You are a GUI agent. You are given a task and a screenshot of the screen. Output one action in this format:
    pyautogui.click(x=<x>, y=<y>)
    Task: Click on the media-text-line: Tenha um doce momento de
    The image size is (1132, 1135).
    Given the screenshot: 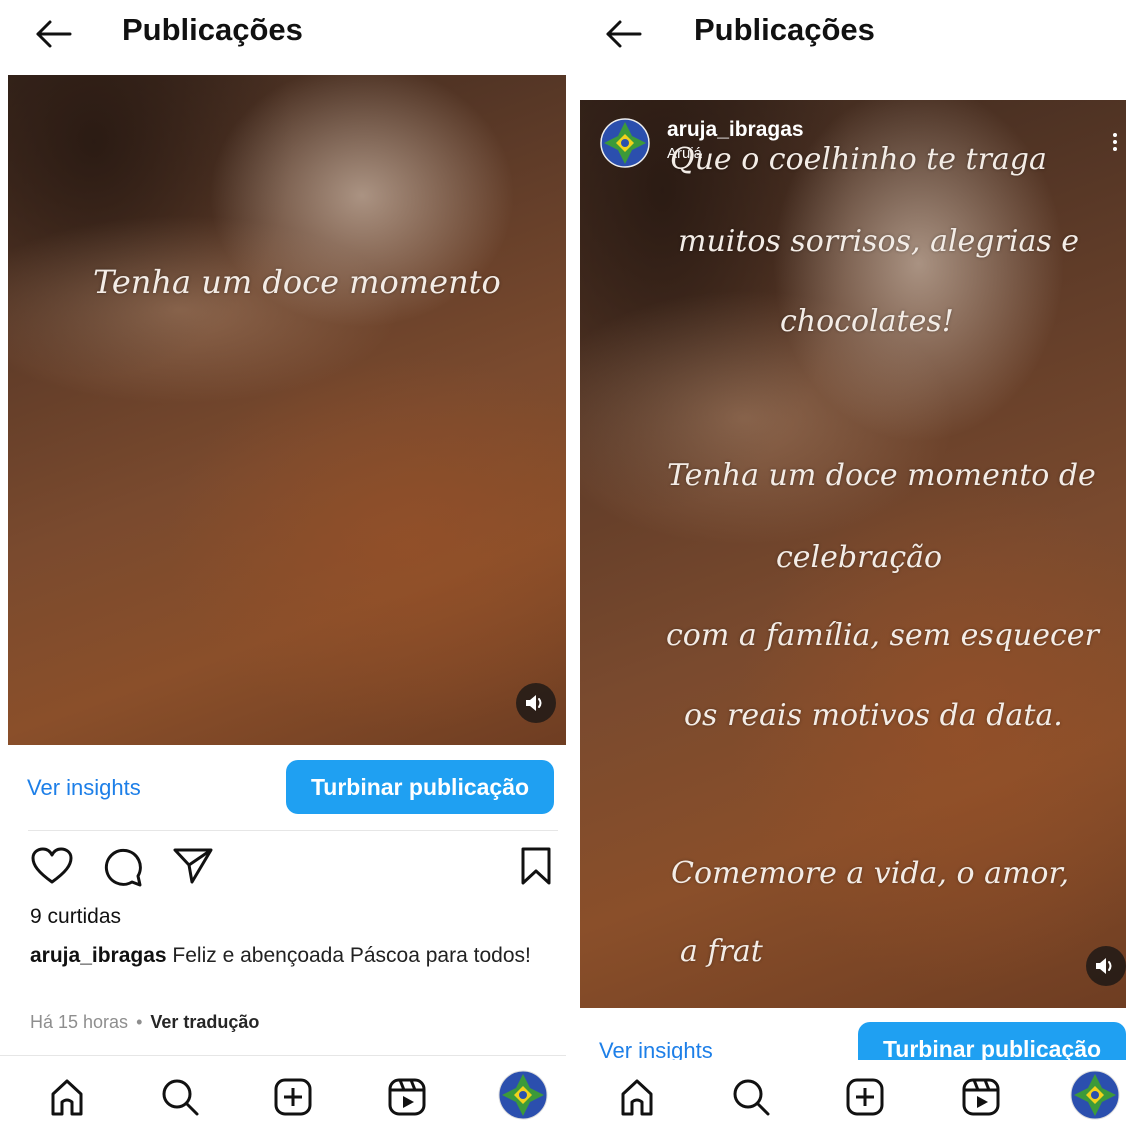 What is the action you would take?
    pyautogui.click(x=881, y=475)
    